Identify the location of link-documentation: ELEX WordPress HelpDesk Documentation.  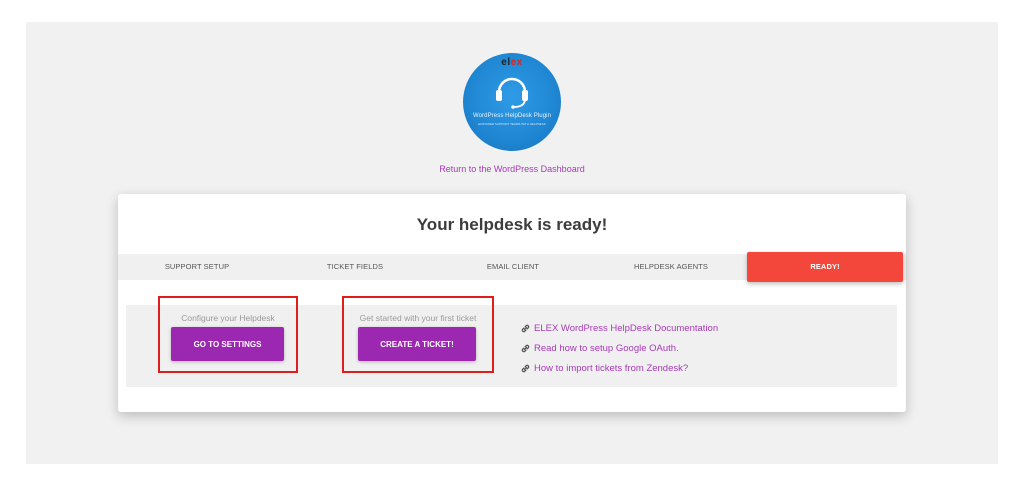
(619, 328).